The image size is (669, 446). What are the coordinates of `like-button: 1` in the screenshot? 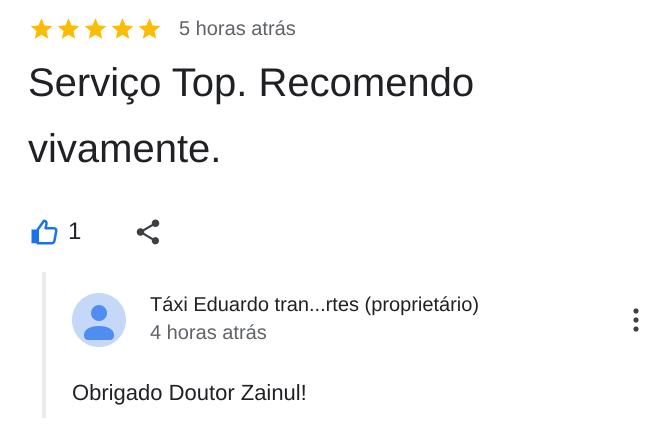 It's located at (55, 232).